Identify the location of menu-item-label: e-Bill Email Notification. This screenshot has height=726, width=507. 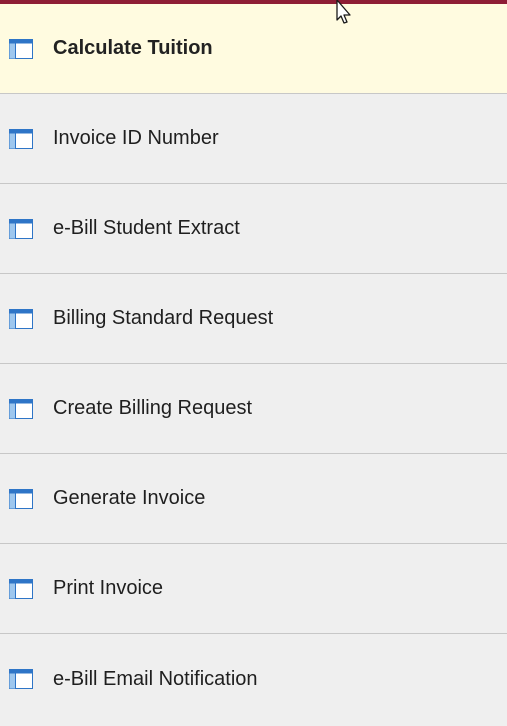
(155, 678).